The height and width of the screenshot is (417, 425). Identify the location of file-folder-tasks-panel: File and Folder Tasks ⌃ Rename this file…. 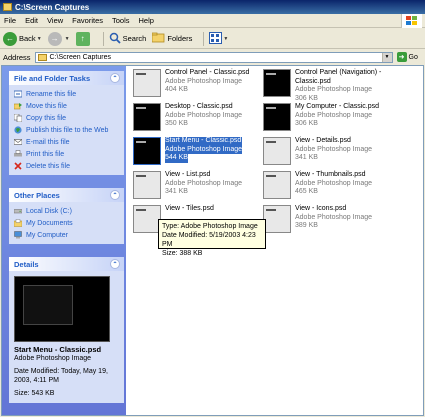
(66, 123).